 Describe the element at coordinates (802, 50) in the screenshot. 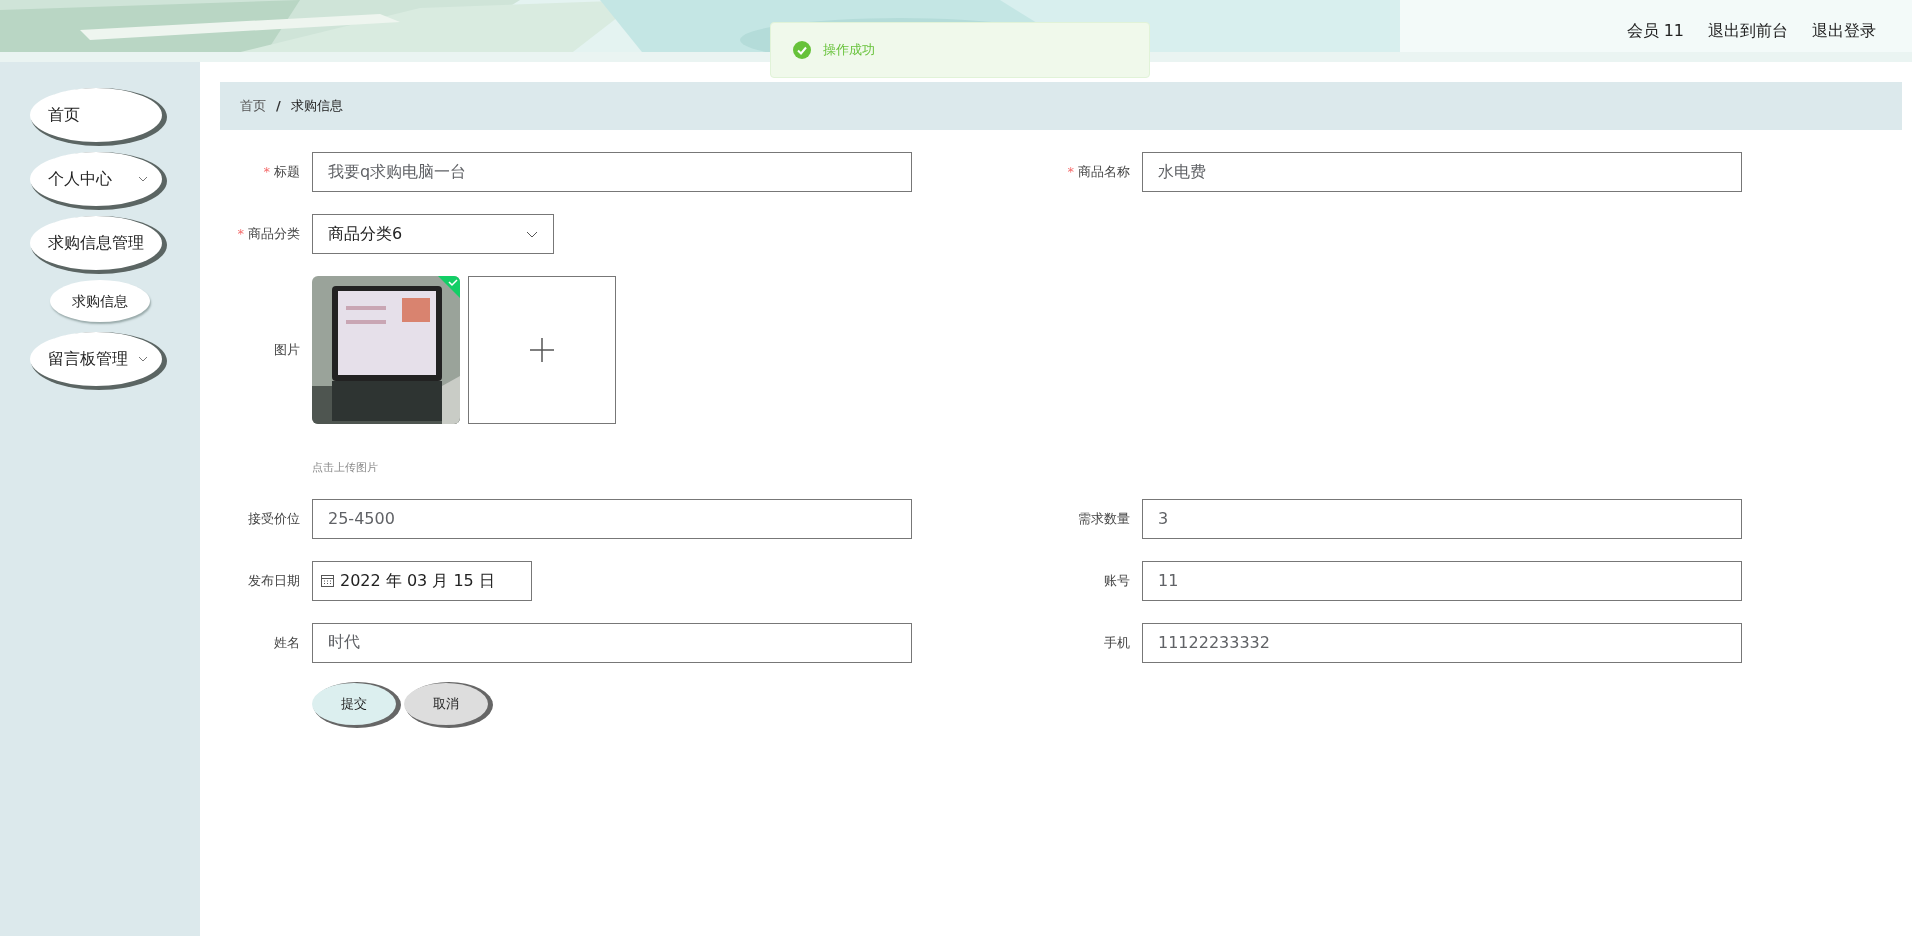

I see `success-icon` at that location.